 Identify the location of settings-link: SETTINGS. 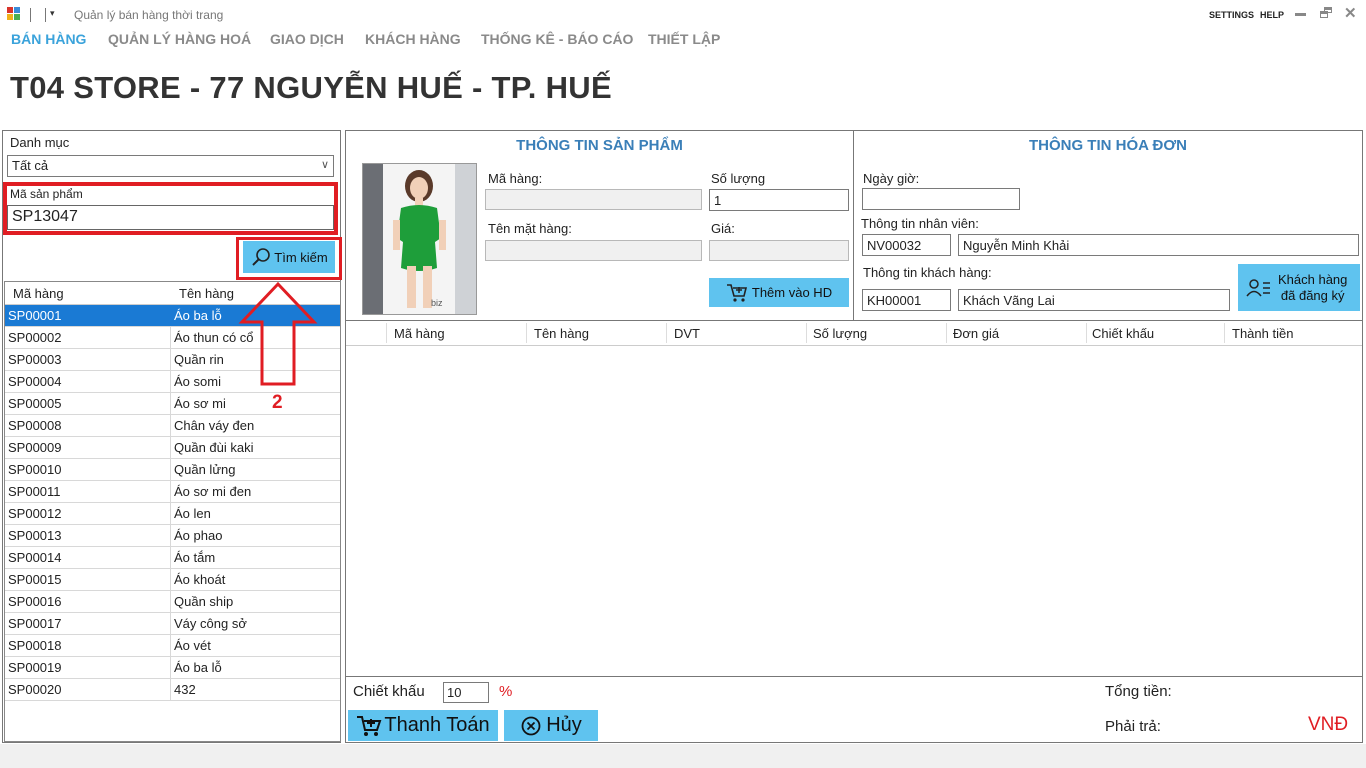
(1231, 15).